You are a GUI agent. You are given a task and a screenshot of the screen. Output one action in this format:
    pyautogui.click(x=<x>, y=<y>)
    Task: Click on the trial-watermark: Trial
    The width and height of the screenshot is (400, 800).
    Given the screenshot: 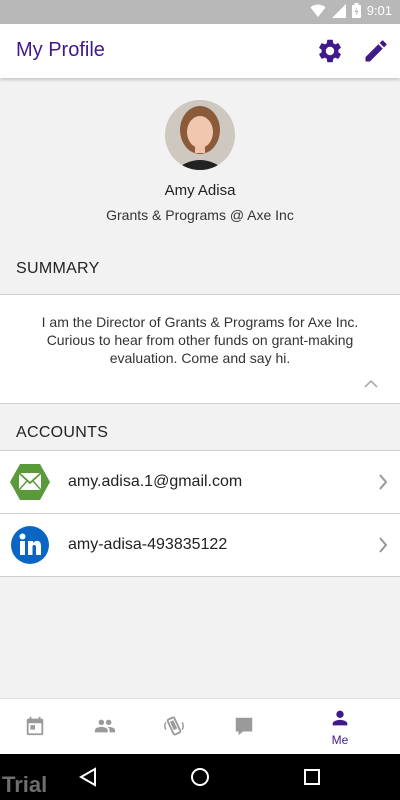 What is the action you would take?
    pyautogui.click(x=25, y=784)
    